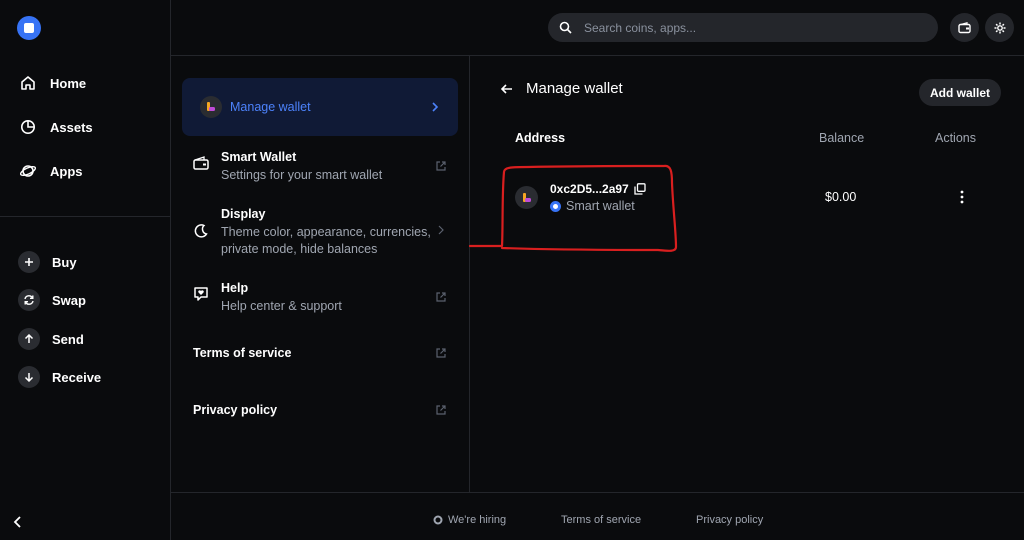 This screenshot has height=540, width=1024. What do you see at coordinates (540, 138) in the screenshot?
I see `column-header-address: Address` at bounding box center [540, 138].